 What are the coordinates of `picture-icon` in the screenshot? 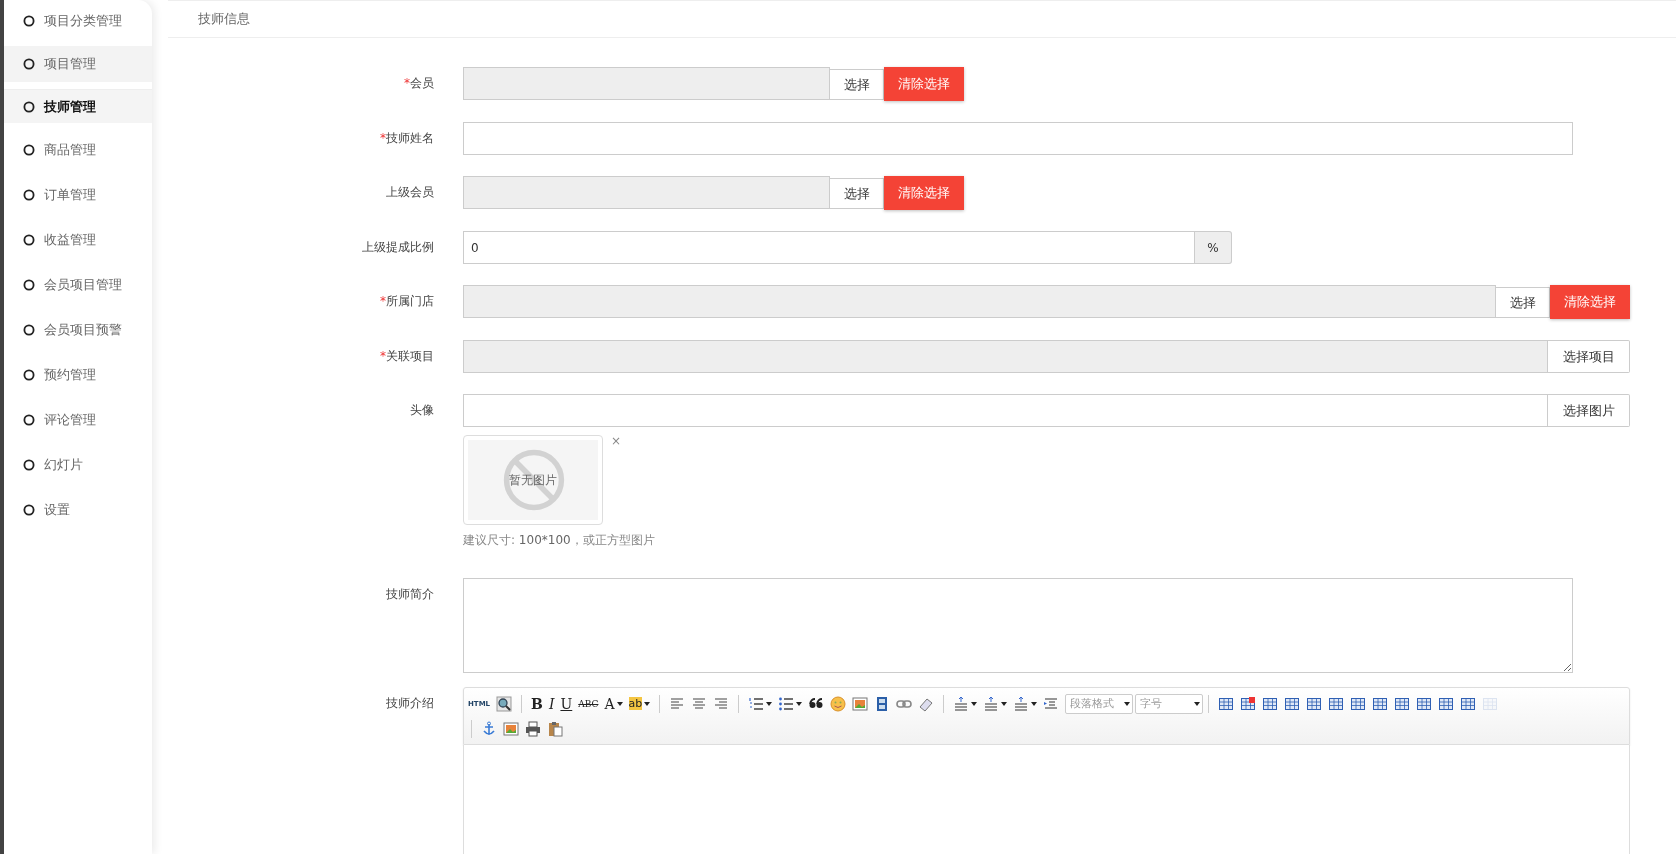 It's located at (860, 703).